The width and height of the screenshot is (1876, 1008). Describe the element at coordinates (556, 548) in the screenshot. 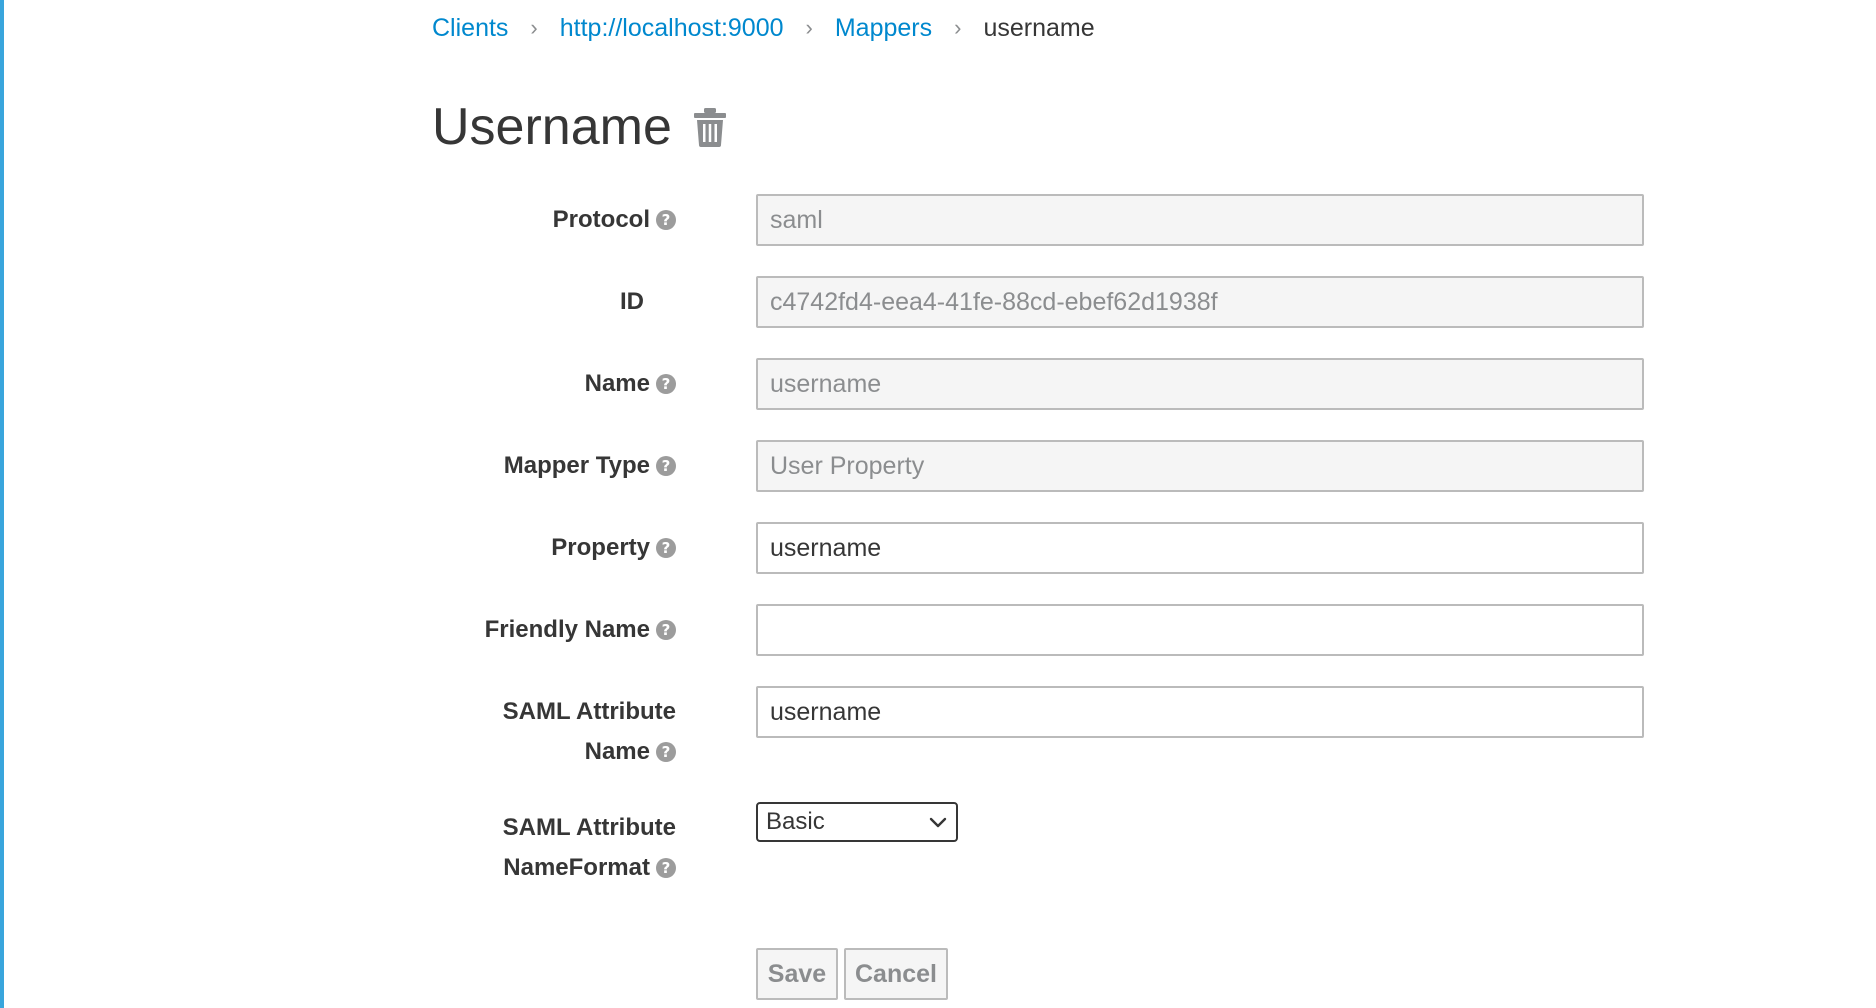

I see `property-label: Property?` at that location.